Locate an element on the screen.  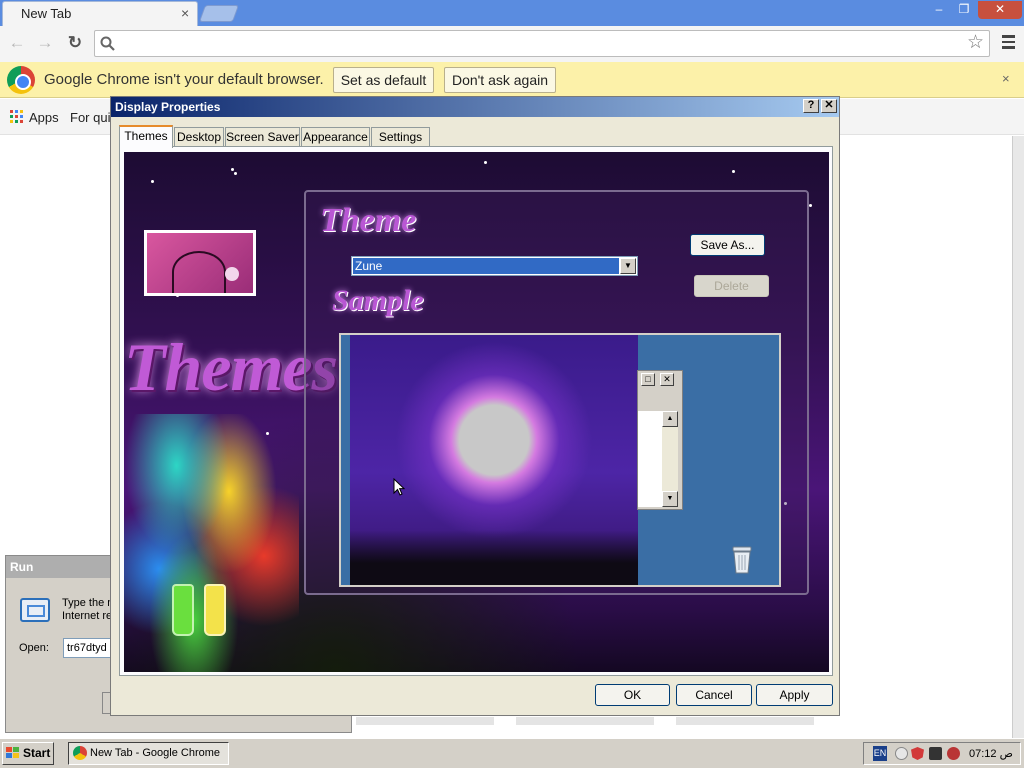
dialog-title: Display Properties is located at coordinates (168, 107).